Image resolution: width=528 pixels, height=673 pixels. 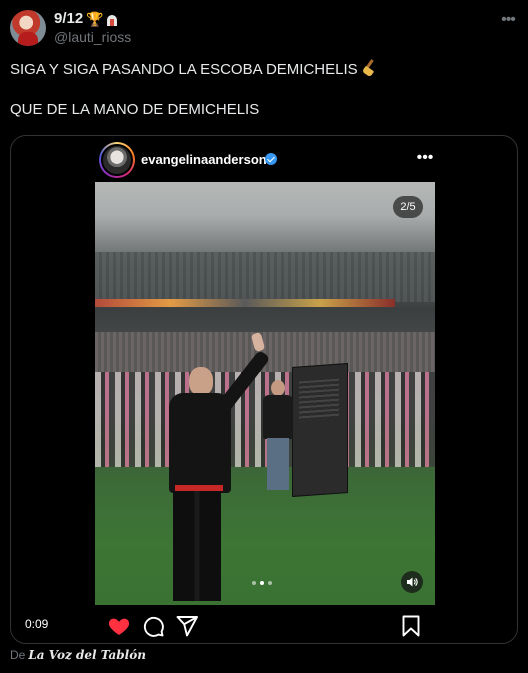 I want to click on trophy-icon: 🏆, so click(x=95, y=18).